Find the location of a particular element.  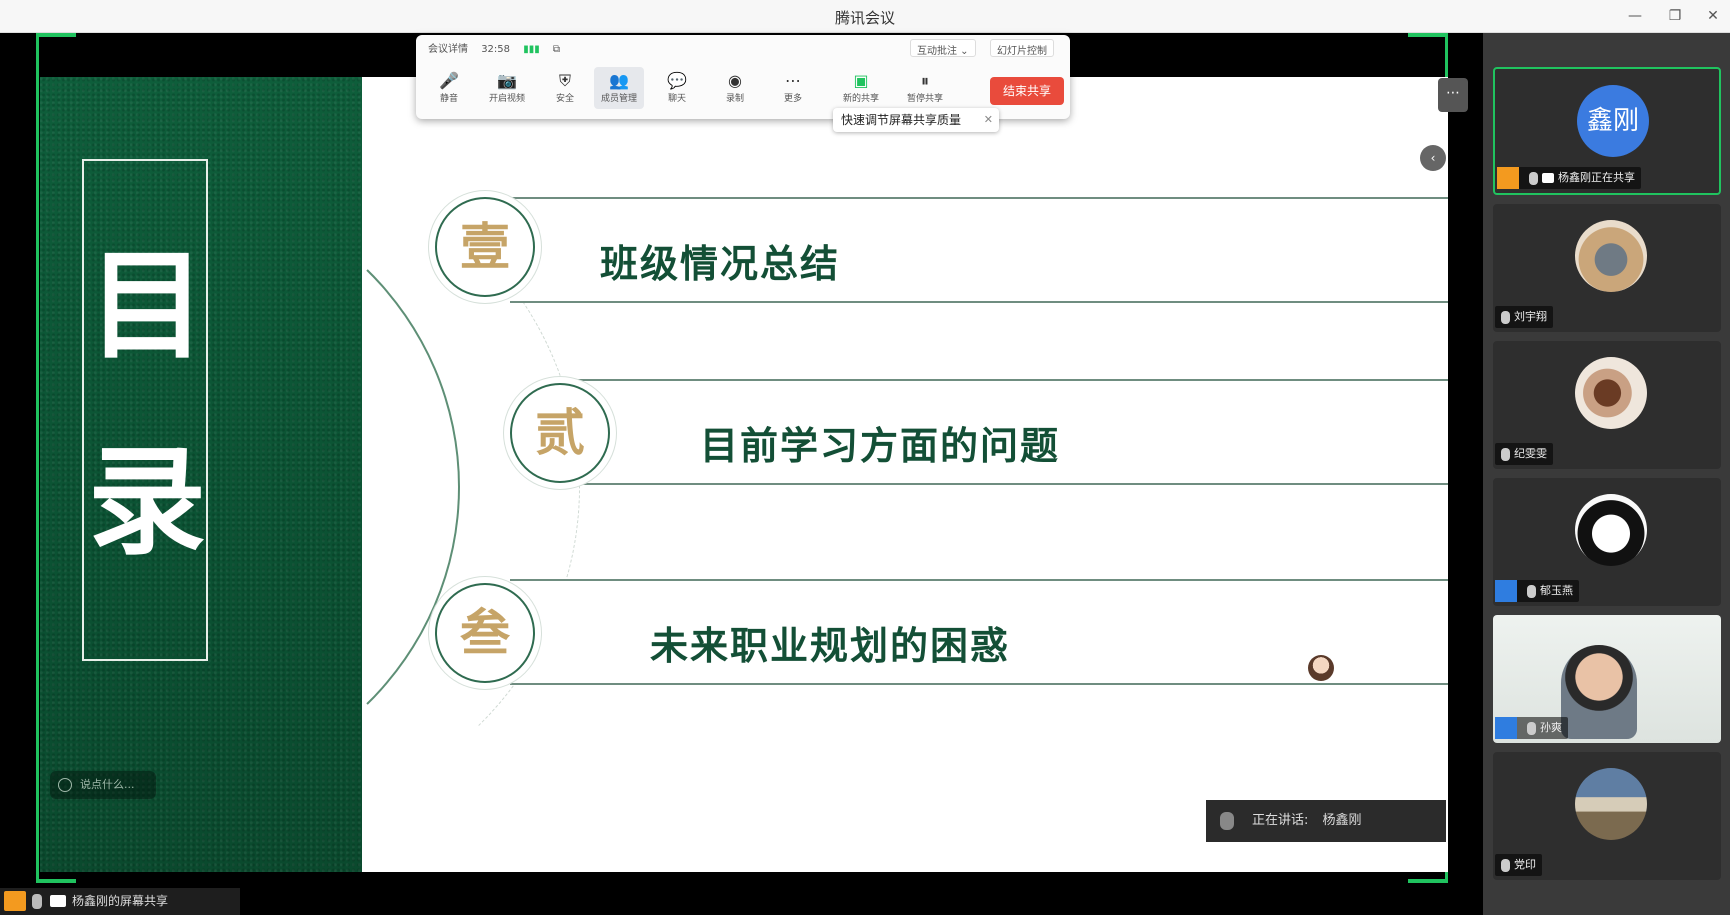

share-status-text: 杨鑫刚的屏幕共享 is located at coordinates (120, 901).